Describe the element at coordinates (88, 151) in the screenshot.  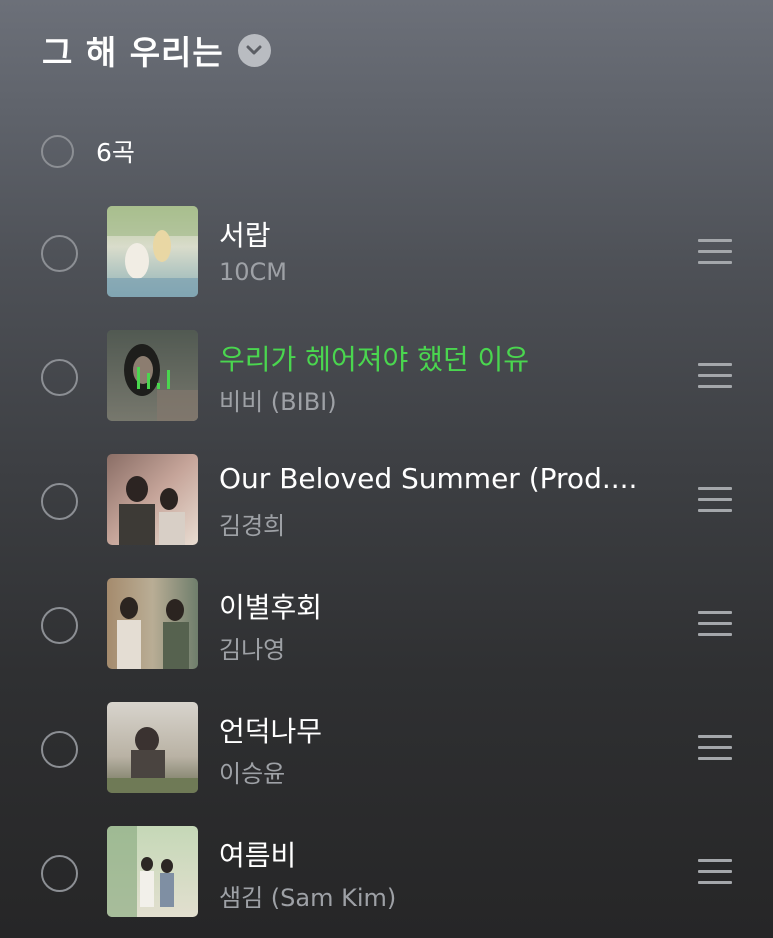
I see `select-all-row: 6곡` at that location.